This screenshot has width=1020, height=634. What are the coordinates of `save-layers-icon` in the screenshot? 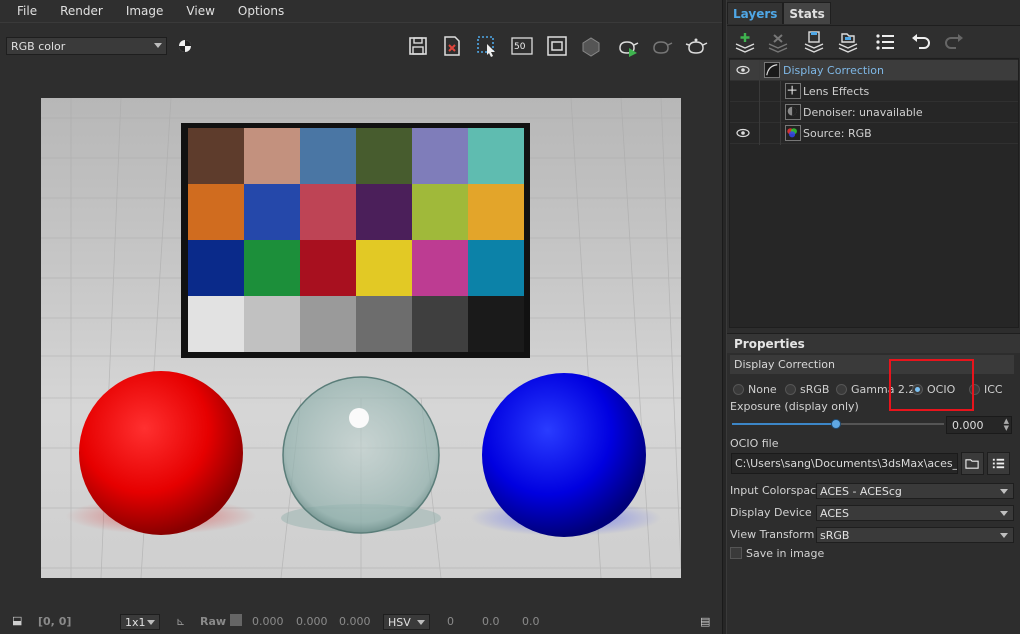 It's located at (814, 42).